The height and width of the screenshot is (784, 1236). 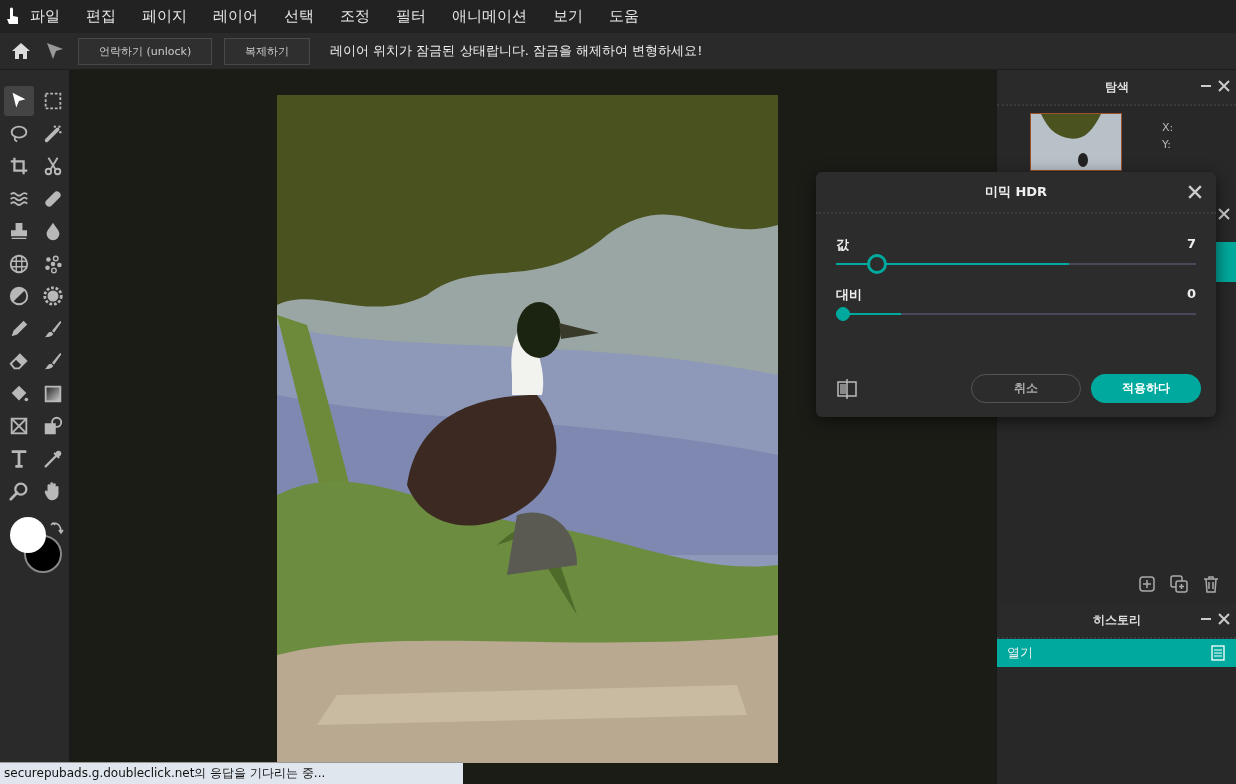 What do you see at coordinates (355, 16) in the screenshot?
I see `menu-item: 조정` at bounding box center [355, 16].